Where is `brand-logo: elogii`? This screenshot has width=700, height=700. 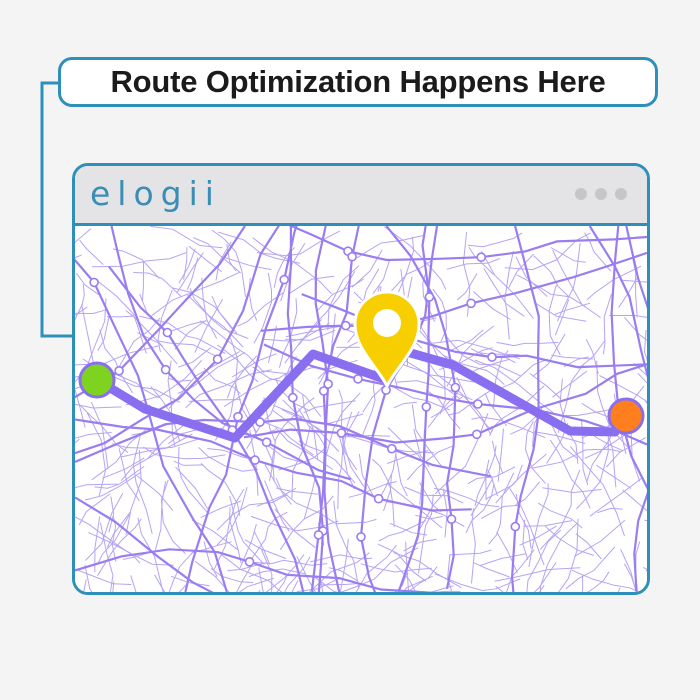
brand-logo: elogii is located at coordinates (155, 193).